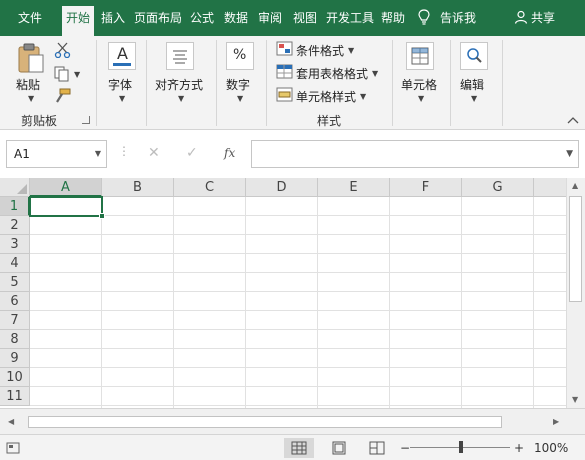  Describe the element at coordinates (229, 153) in the screenshot. I see `insert-function-icon: fx` at that location.